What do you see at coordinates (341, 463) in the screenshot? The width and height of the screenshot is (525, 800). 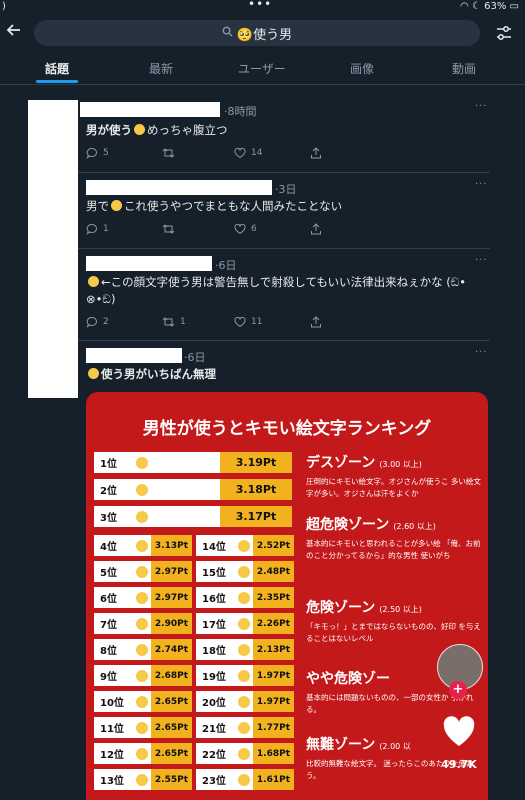 I see `zone-name: デスゾーン` at bounding box center [341, 463].